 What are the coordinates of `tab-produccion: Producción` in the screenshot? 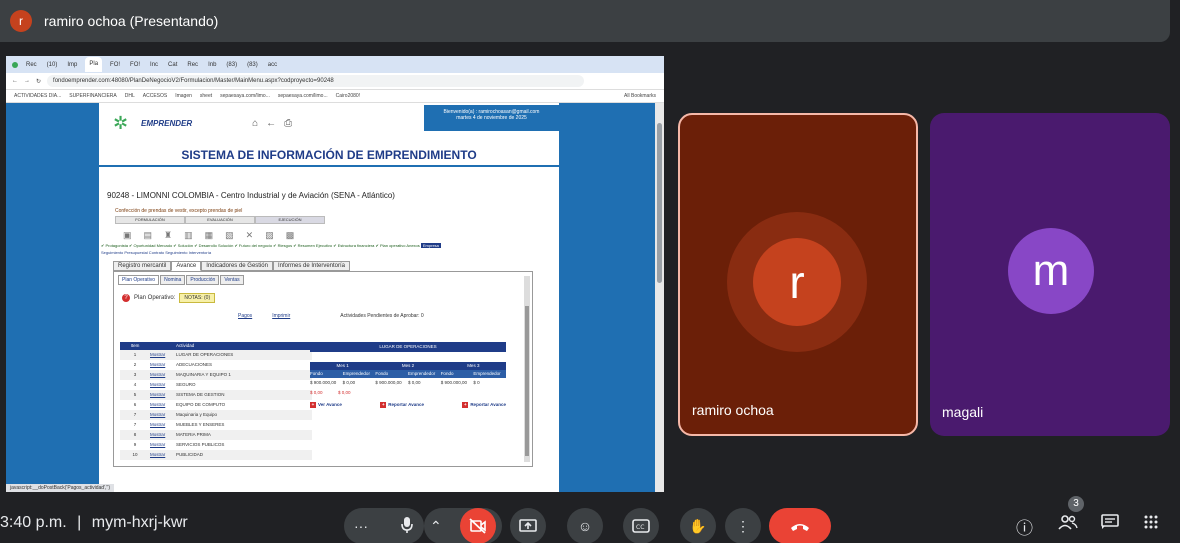 It's located at (203, 280).